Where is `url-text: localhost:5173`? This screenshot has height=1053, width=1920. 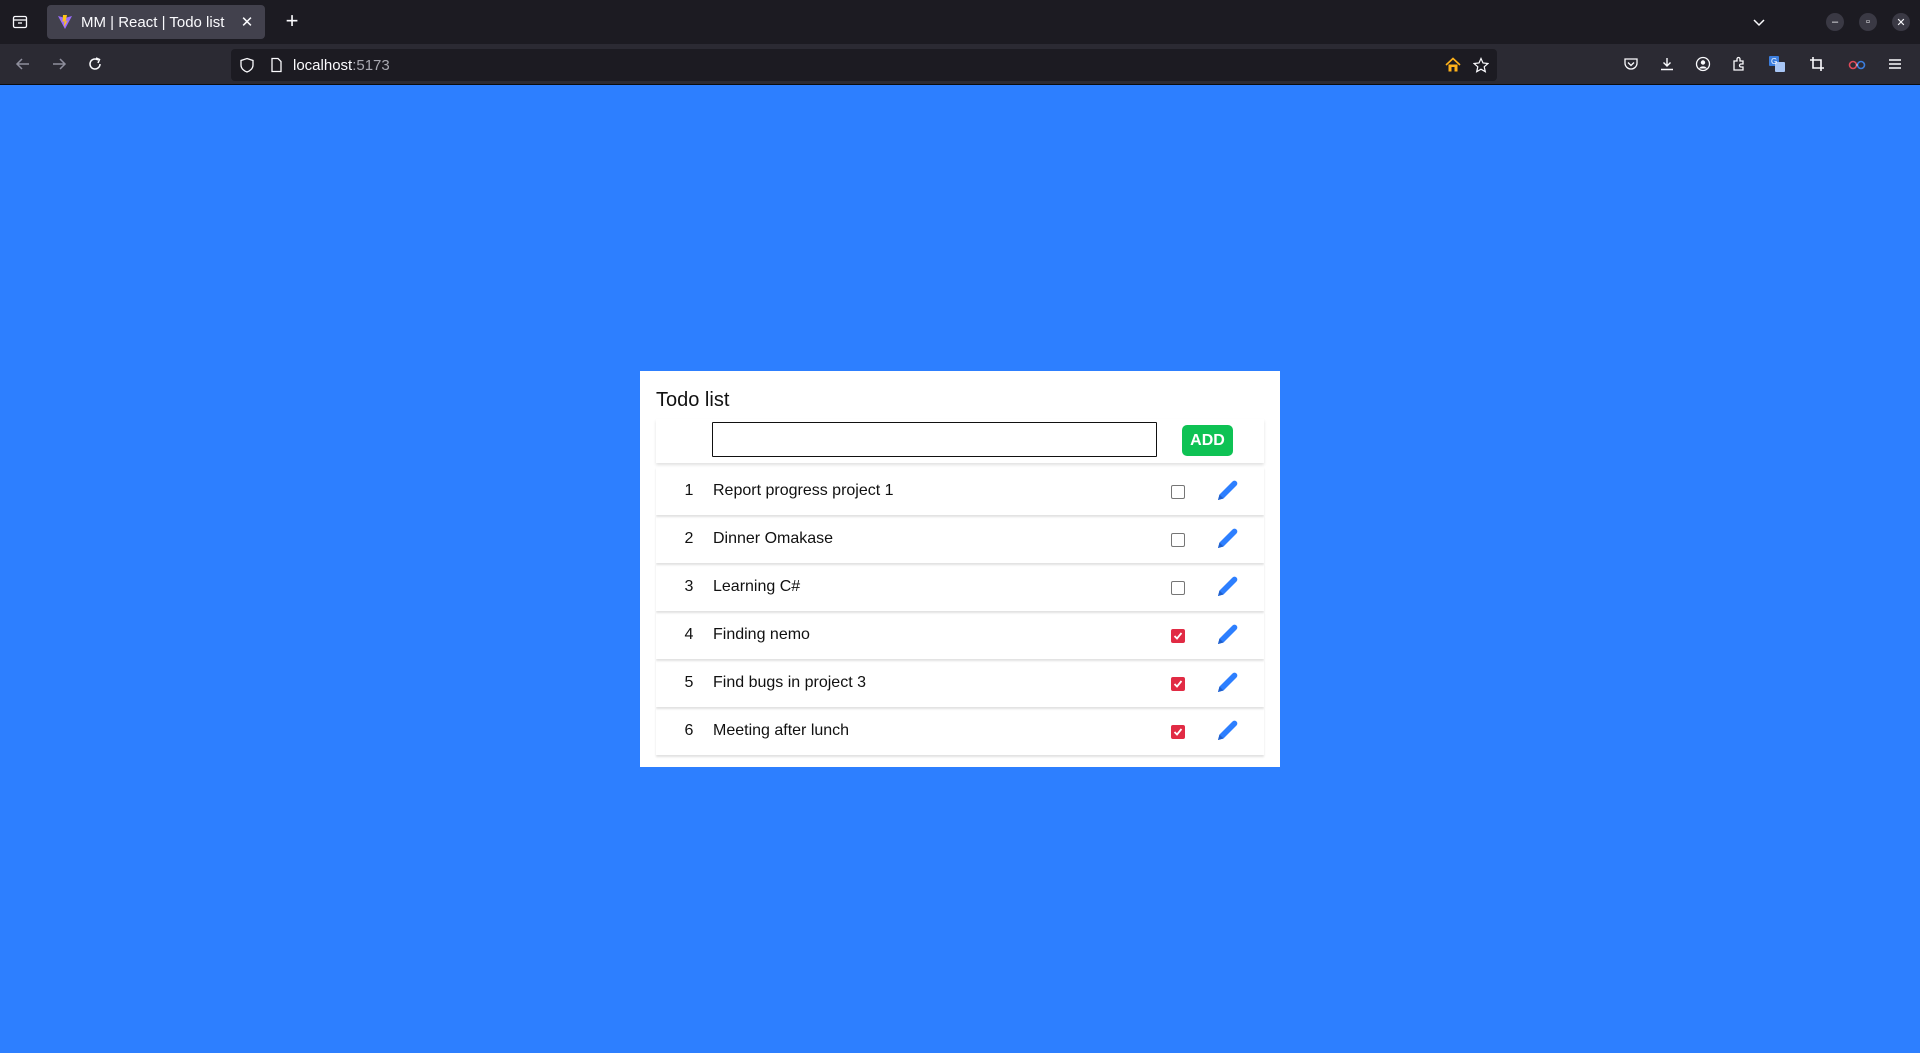 url-text: localhost:5173 is located at coordinates (341, 65).